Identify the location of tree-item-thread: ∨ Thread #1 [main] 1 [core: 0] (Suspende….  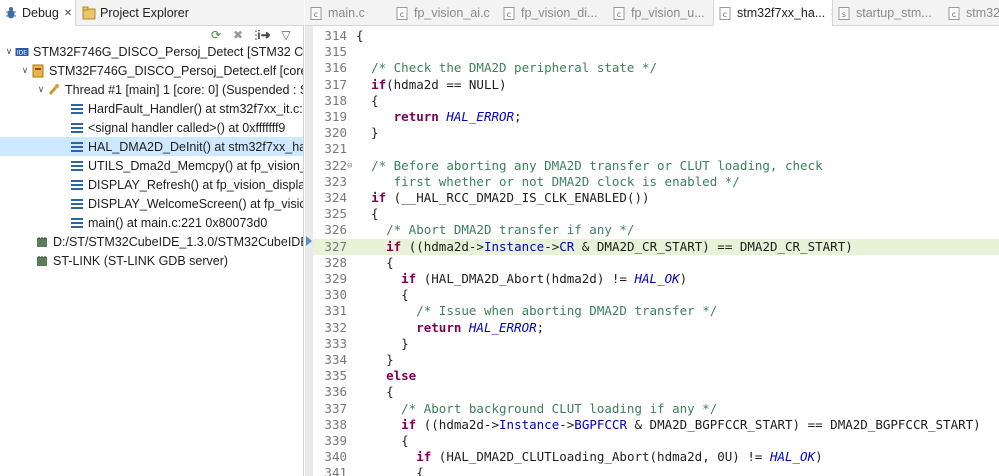
(151, 89).